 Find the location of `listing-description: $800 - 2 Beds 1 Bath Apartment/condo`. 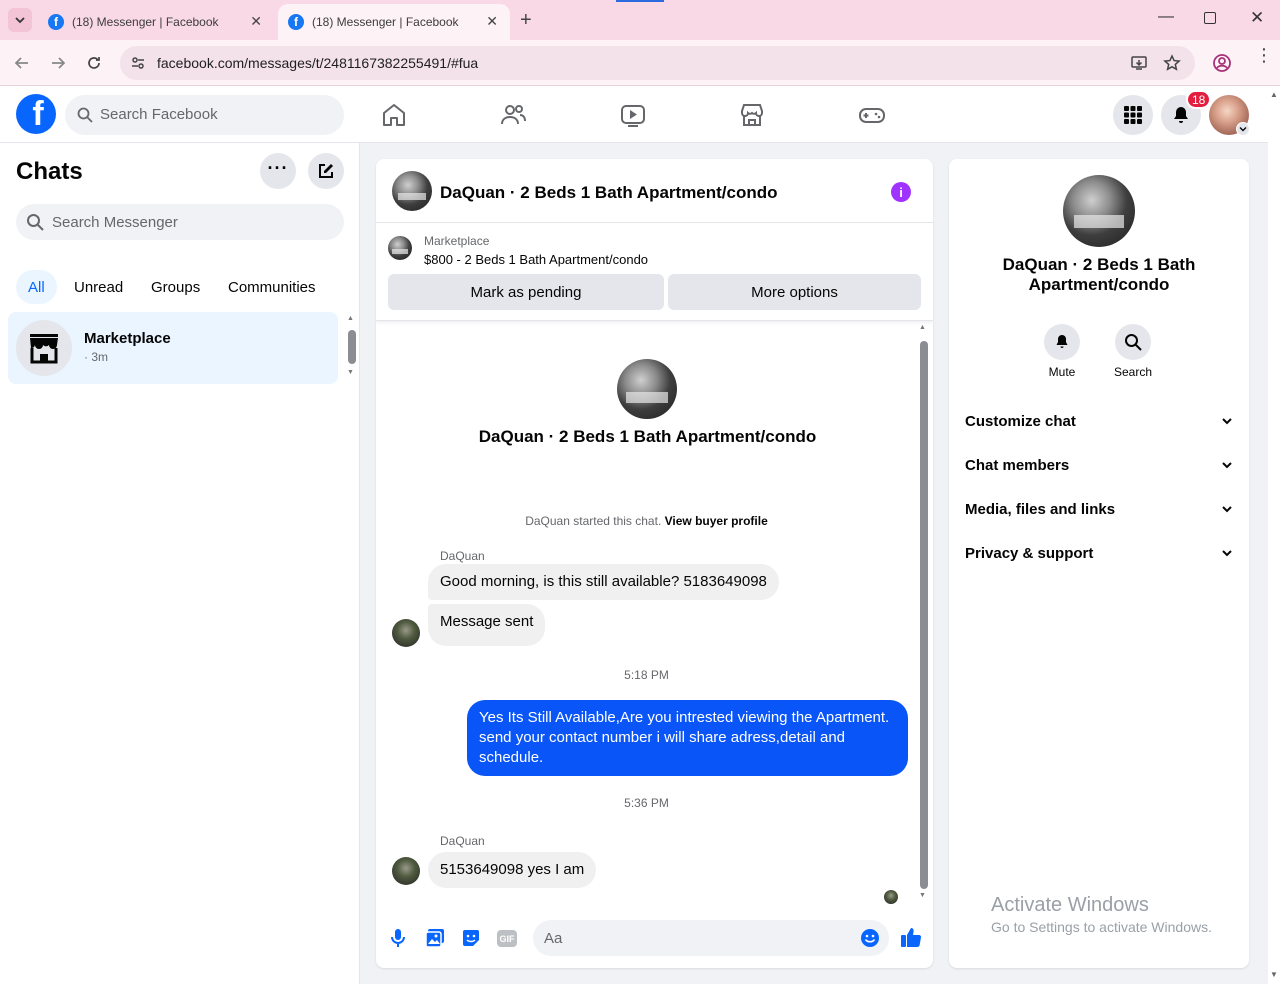

listing-description: $800 - 2 Beds 1 Bath Apartment/condo is located at coordinates (536, 259).